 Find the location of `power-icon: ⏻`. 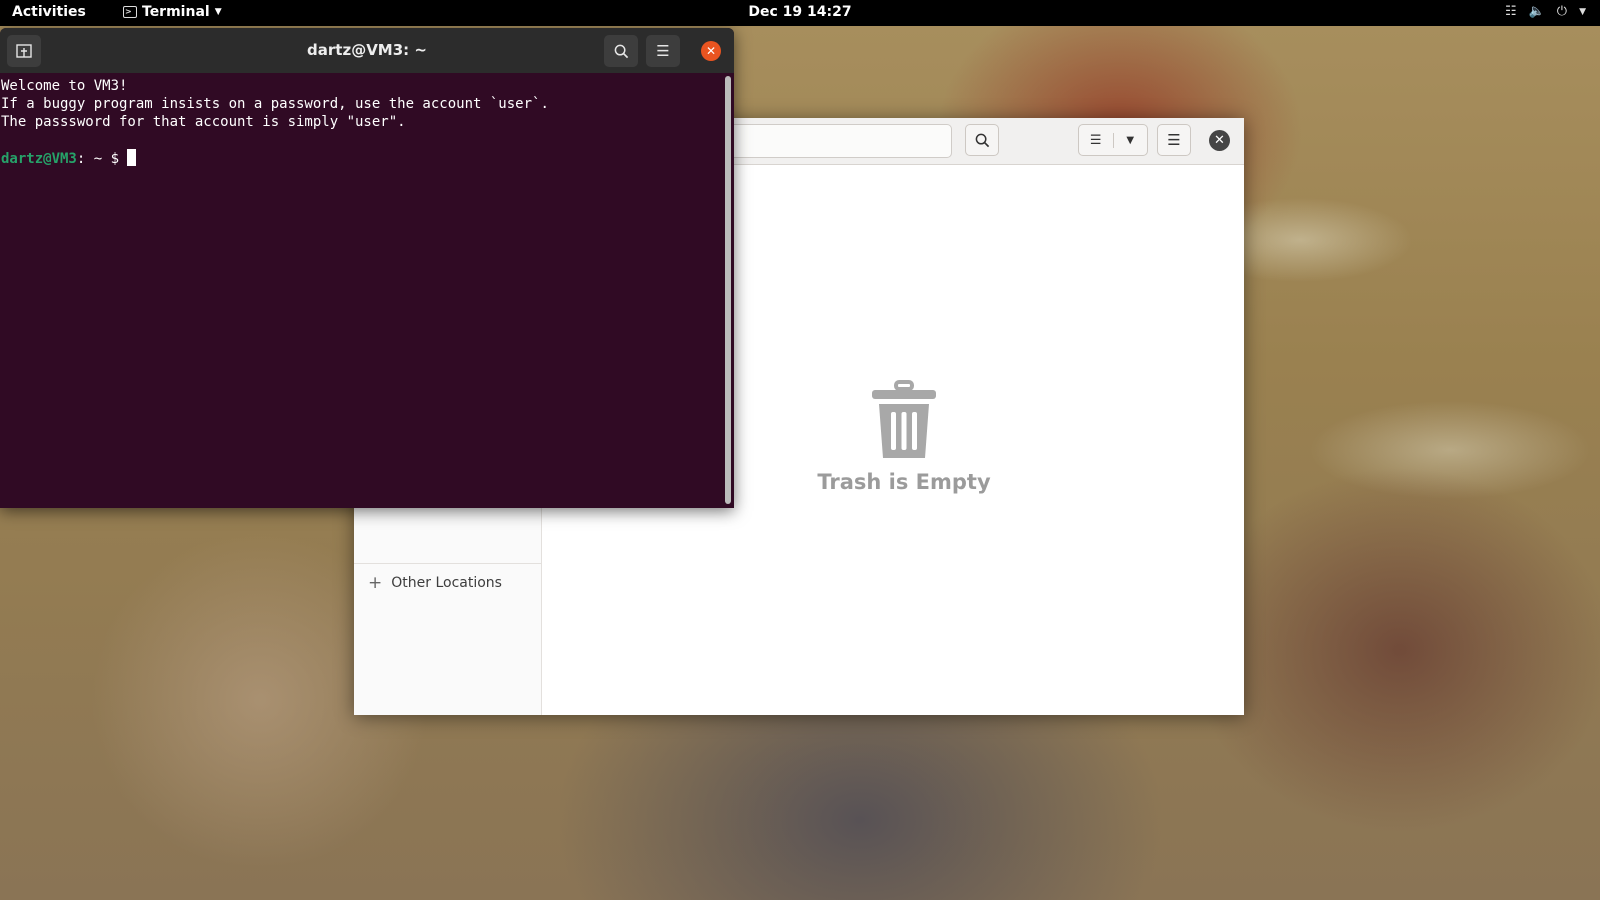

power-icon: ⏻ is located at coordinates (1562, 11).